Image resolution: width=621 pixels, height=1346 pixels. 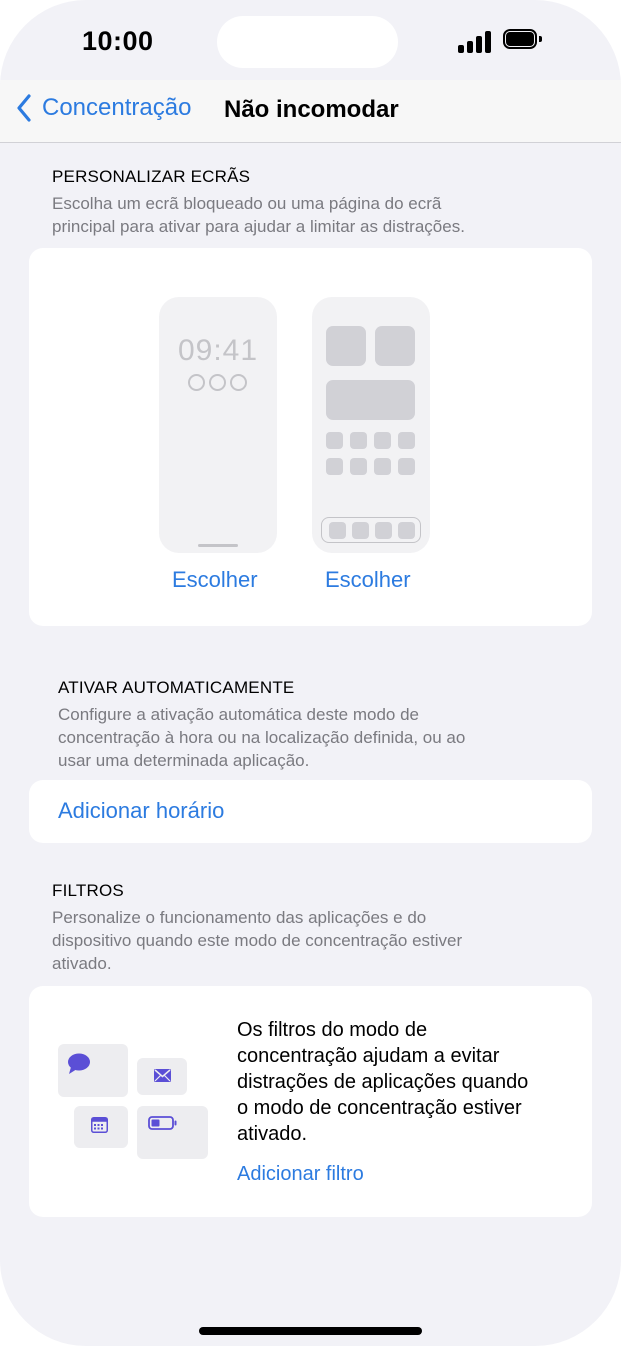 What do you see at coordinates (79, 1063) in the screenshot?
I see `message-icon` at bounding box center [79, 1063].